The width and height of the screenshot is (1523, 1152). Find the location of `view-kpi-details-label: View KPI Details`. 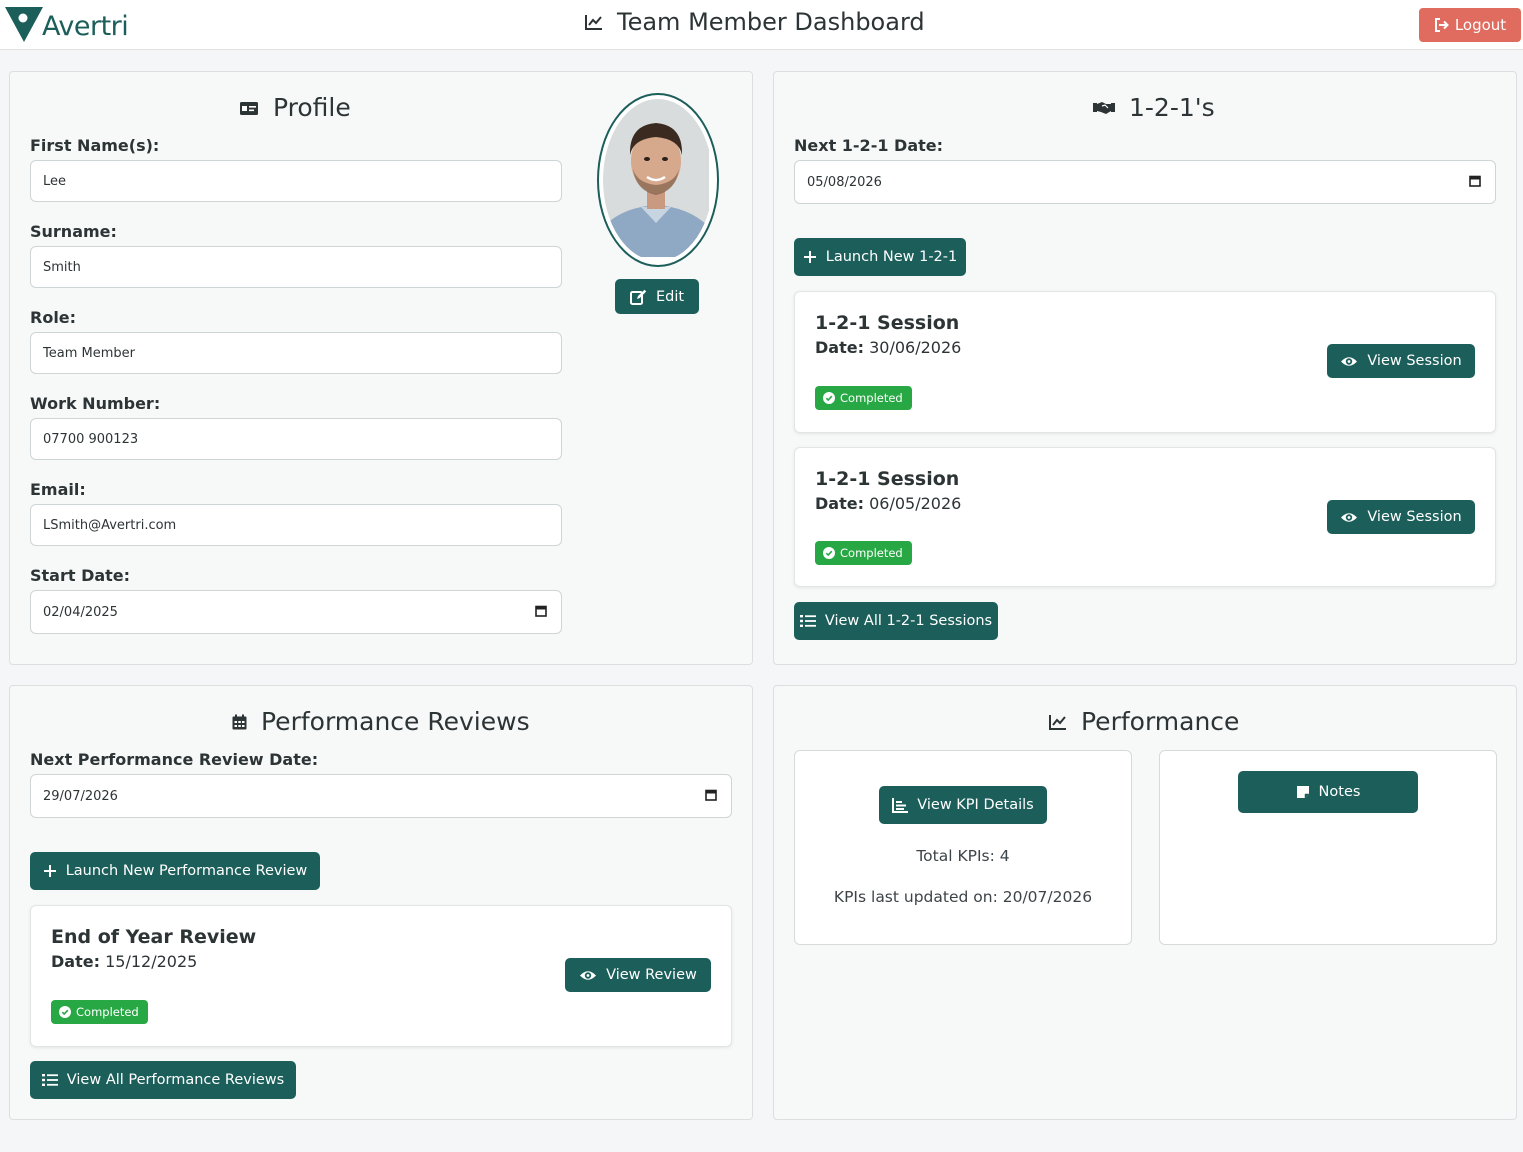

view-kpi-details-label: View KPI Details is located at coordinates (975, 805).